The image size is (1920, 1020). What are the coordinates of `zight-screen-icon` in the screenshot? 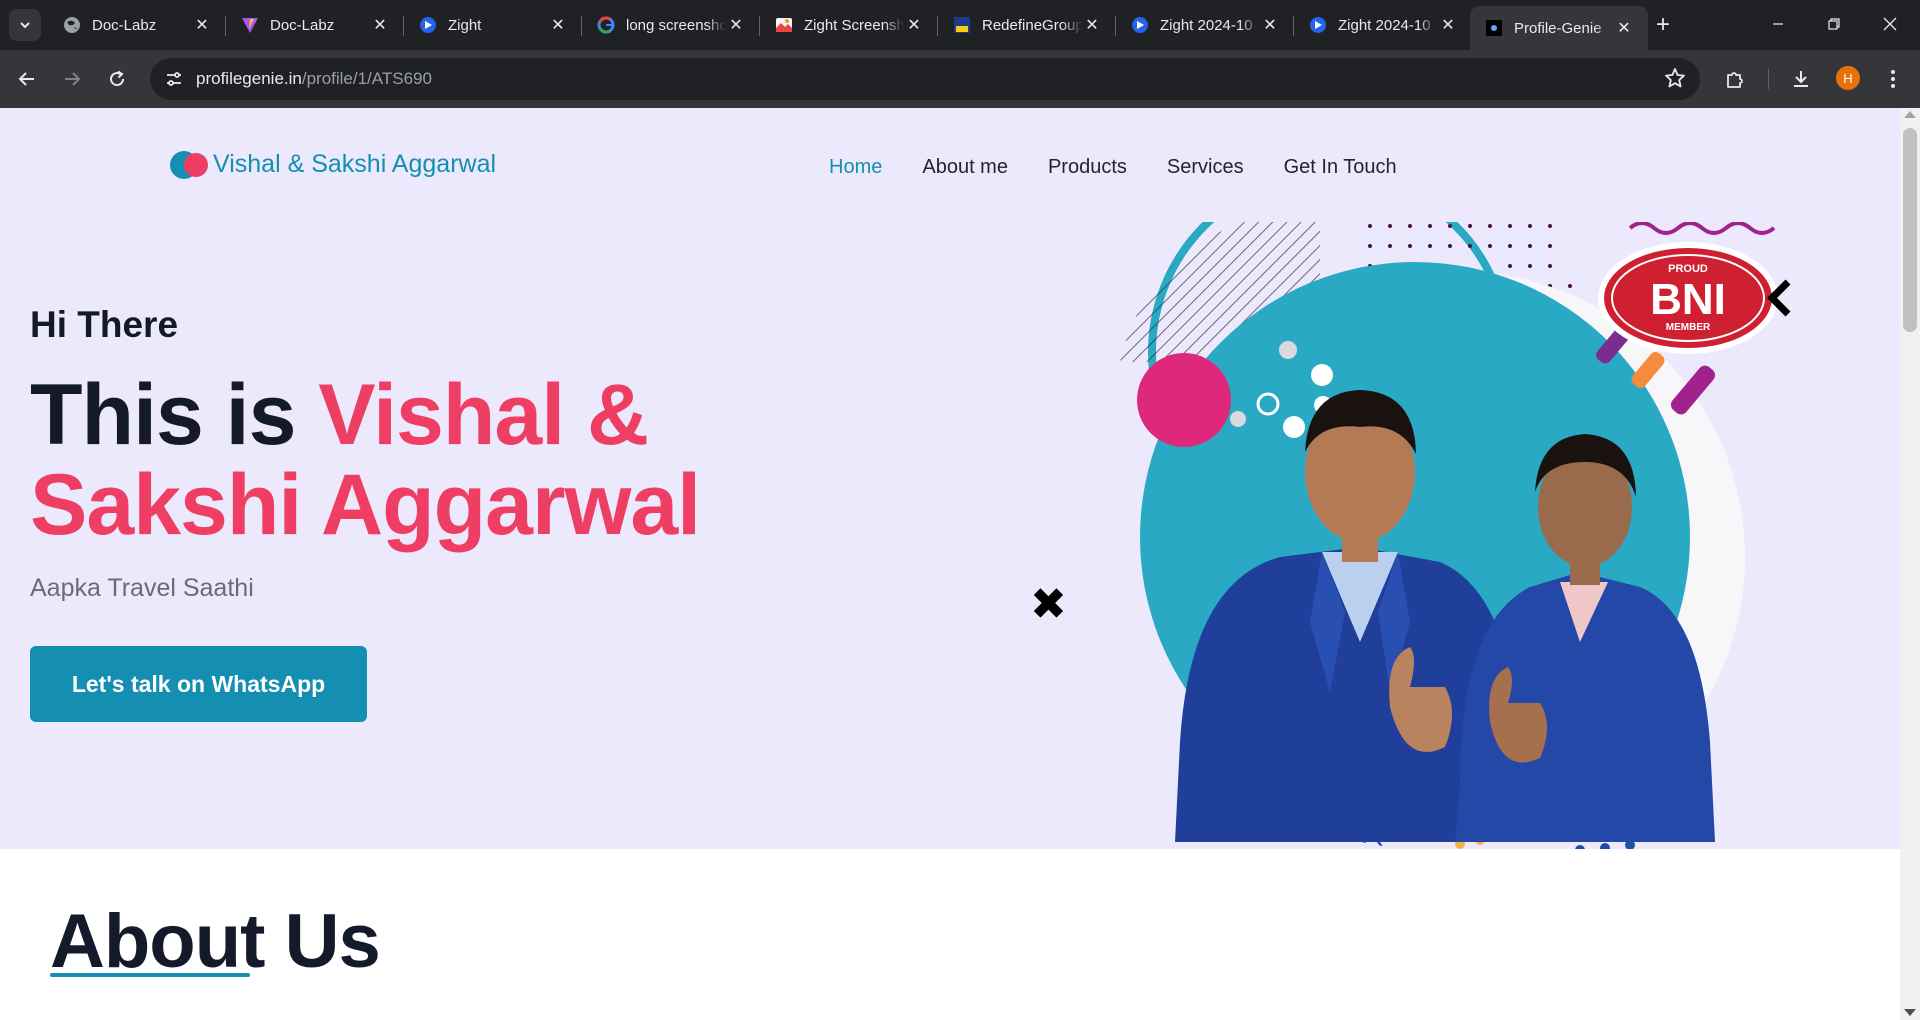 It's located at (784, 25).